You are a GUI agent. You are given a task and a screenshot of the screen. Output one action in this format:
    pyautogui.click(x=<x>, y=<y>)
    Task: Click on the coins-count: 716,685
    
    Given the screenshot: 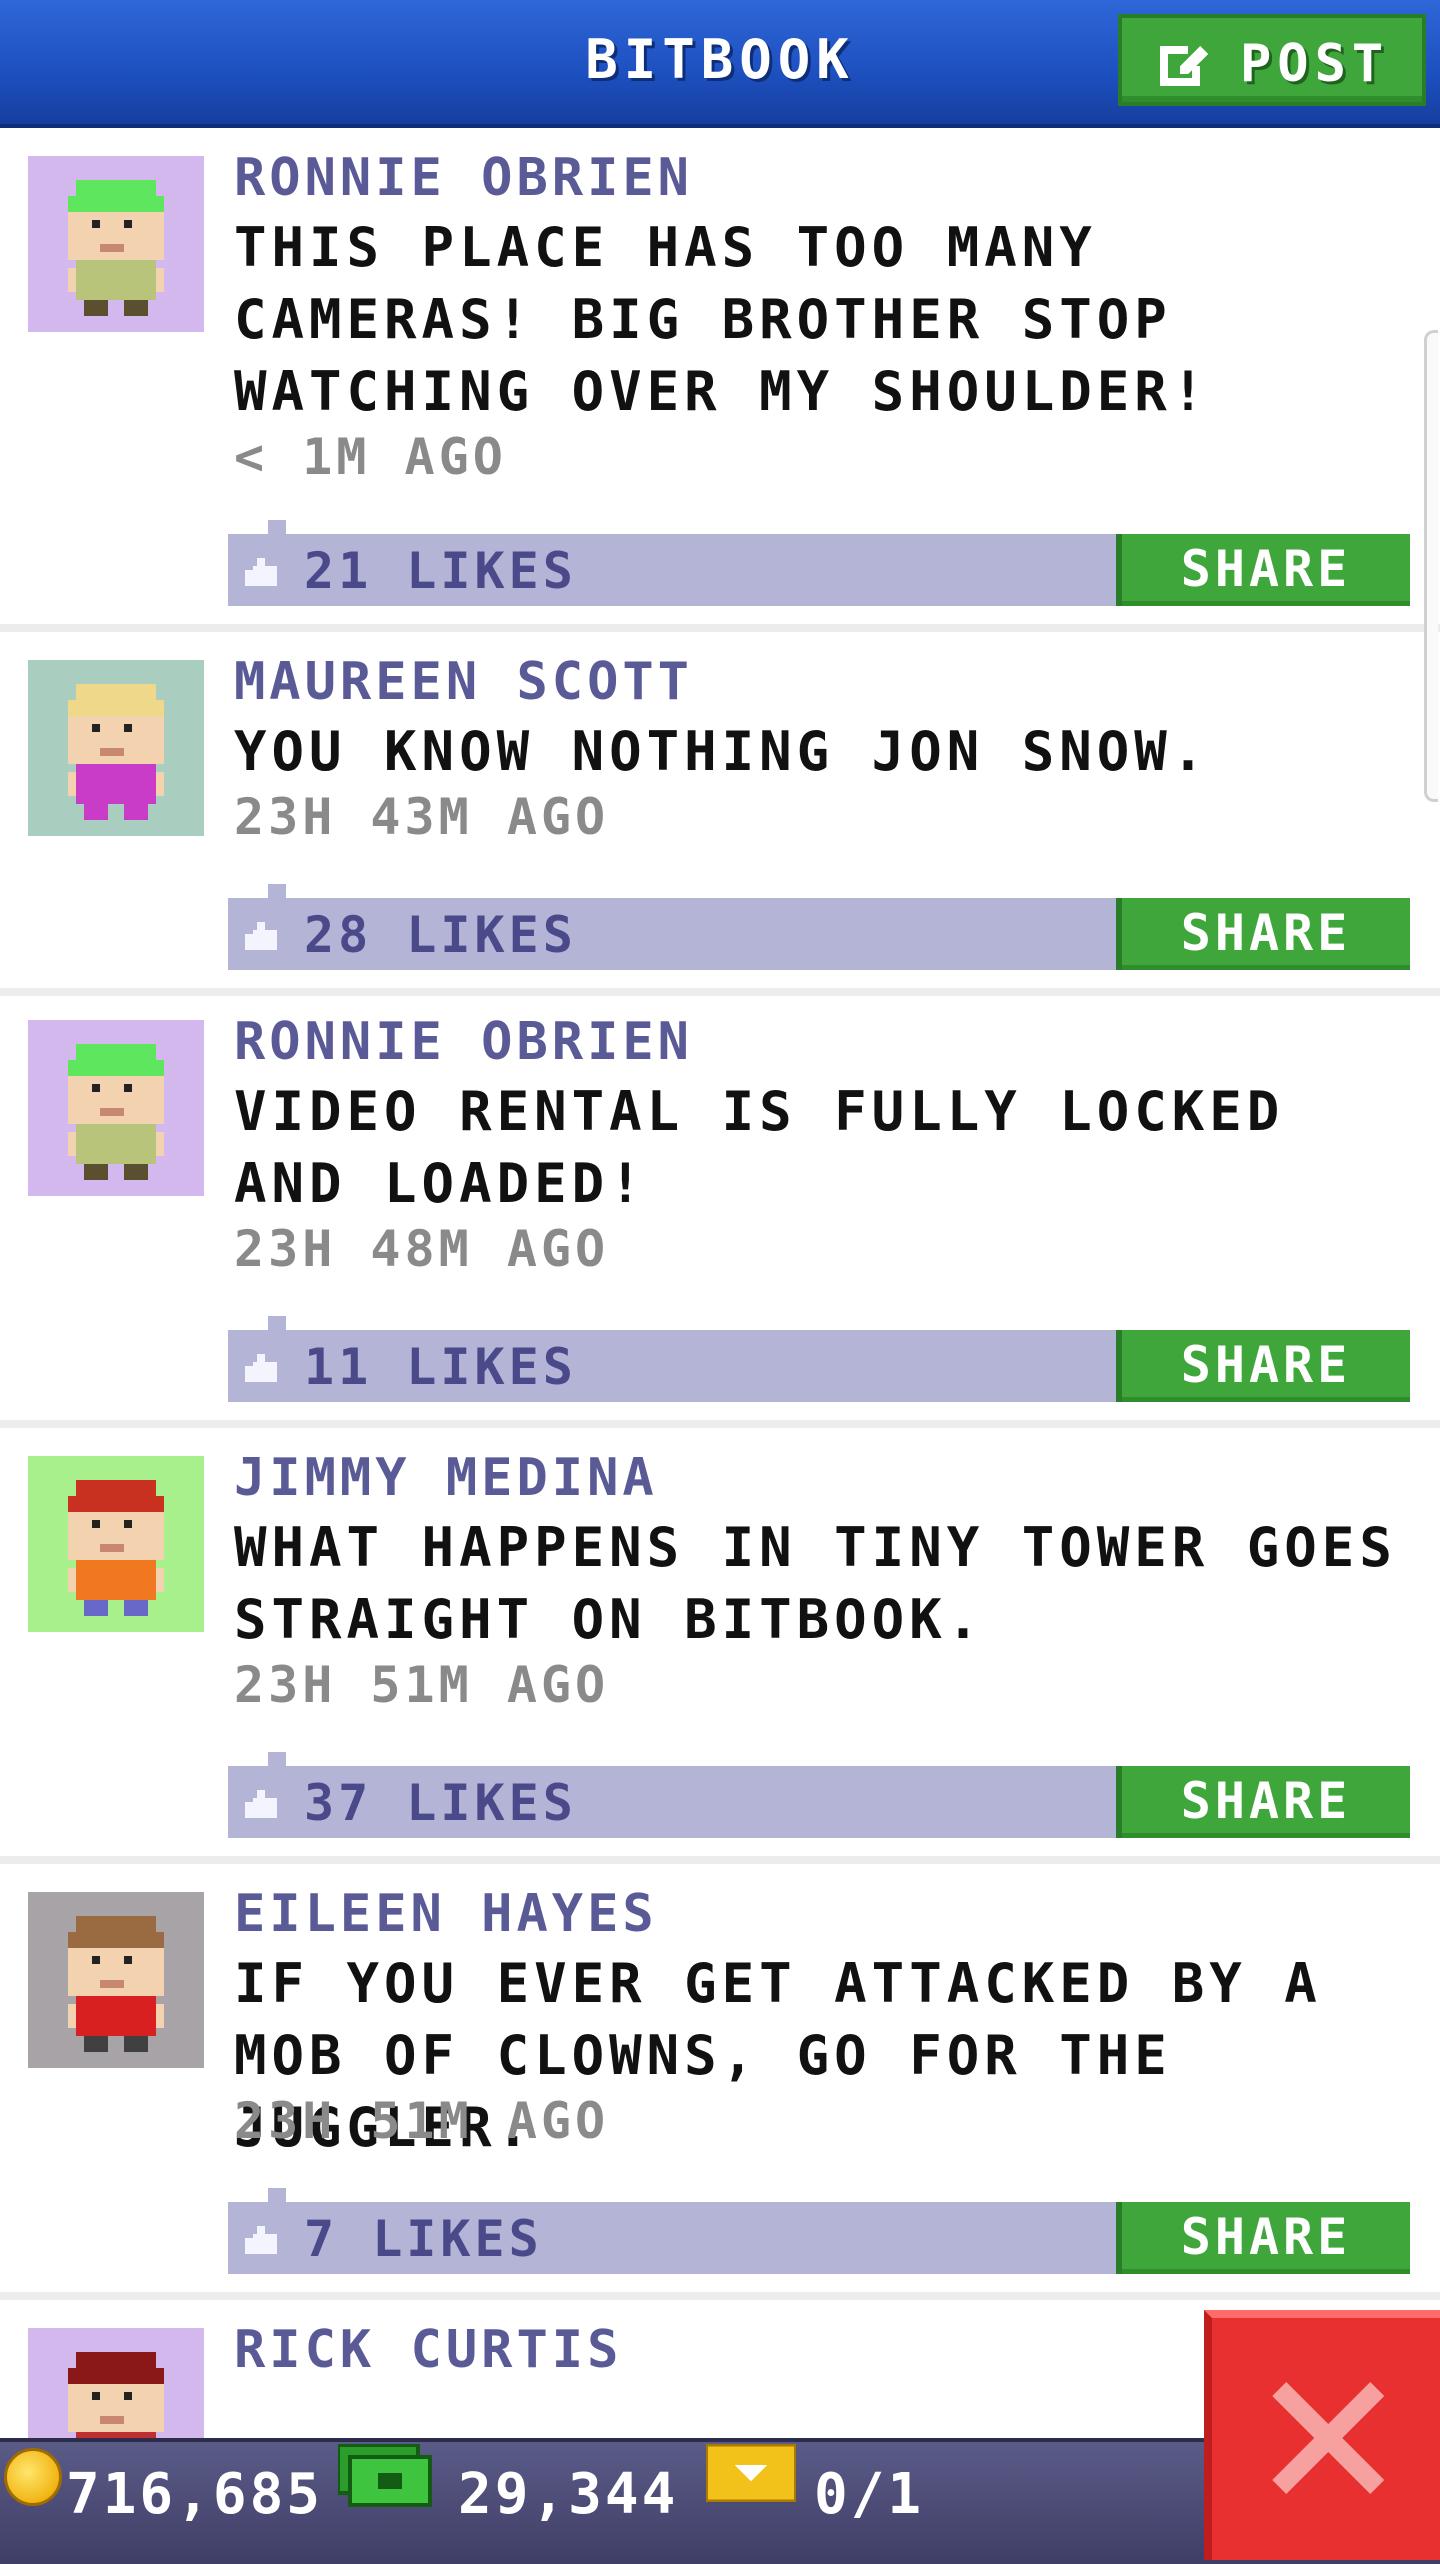 What is the action you would take?
    pyautogui.click(x=195, y=2494)
    